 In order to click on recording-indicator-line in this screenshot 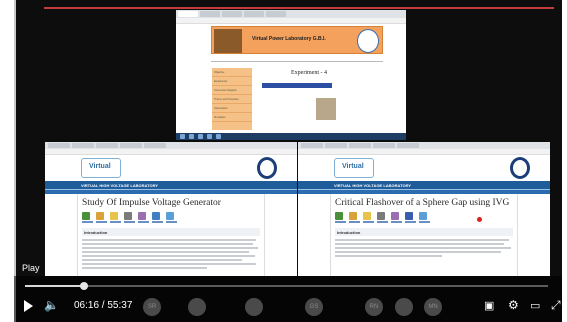, I will do `click(299, 8)`.